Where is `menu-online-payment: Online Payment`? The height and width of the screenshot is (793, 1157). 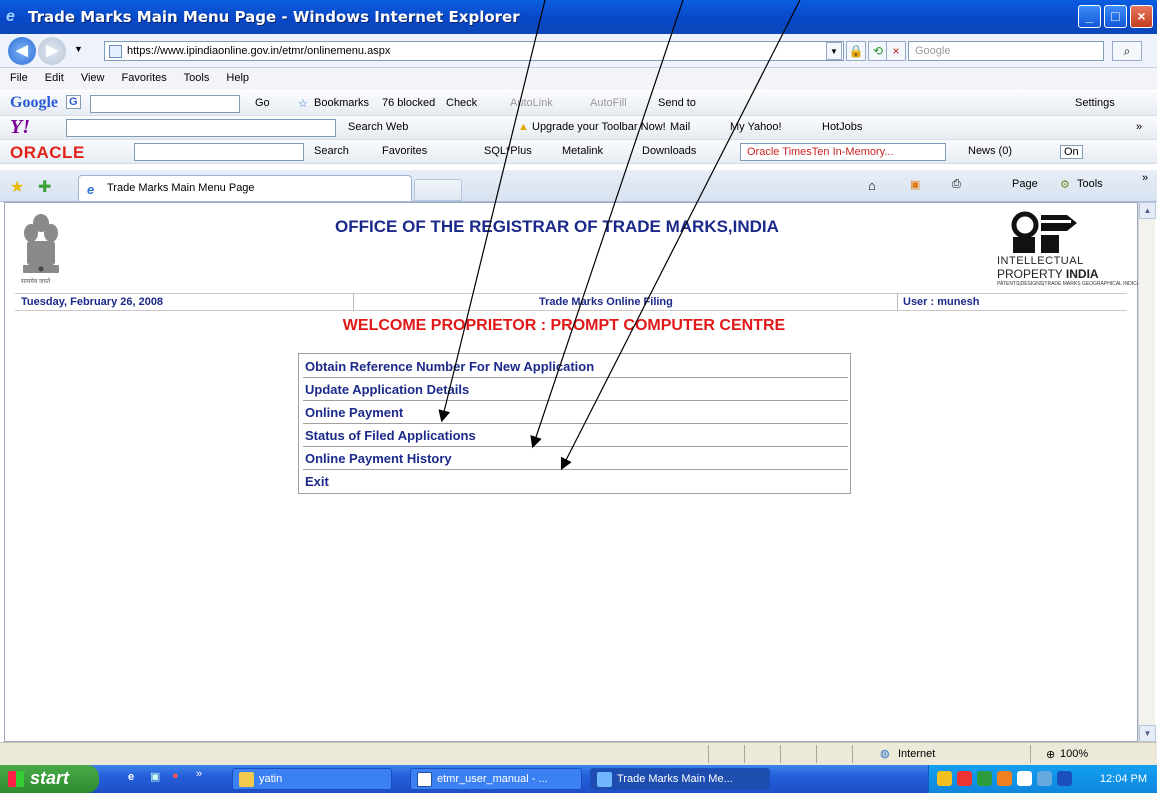
menu-online-payment: Online Payment is located at coordinates (575, 413).